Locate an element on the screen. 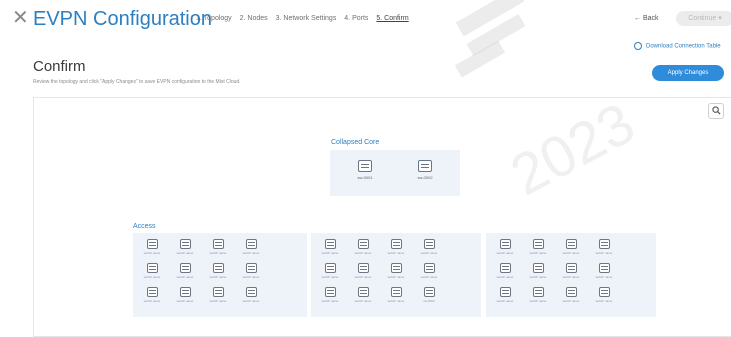 The image size is (731, 337). core-switch: sw-0001 is located at coordinates (365, 170).